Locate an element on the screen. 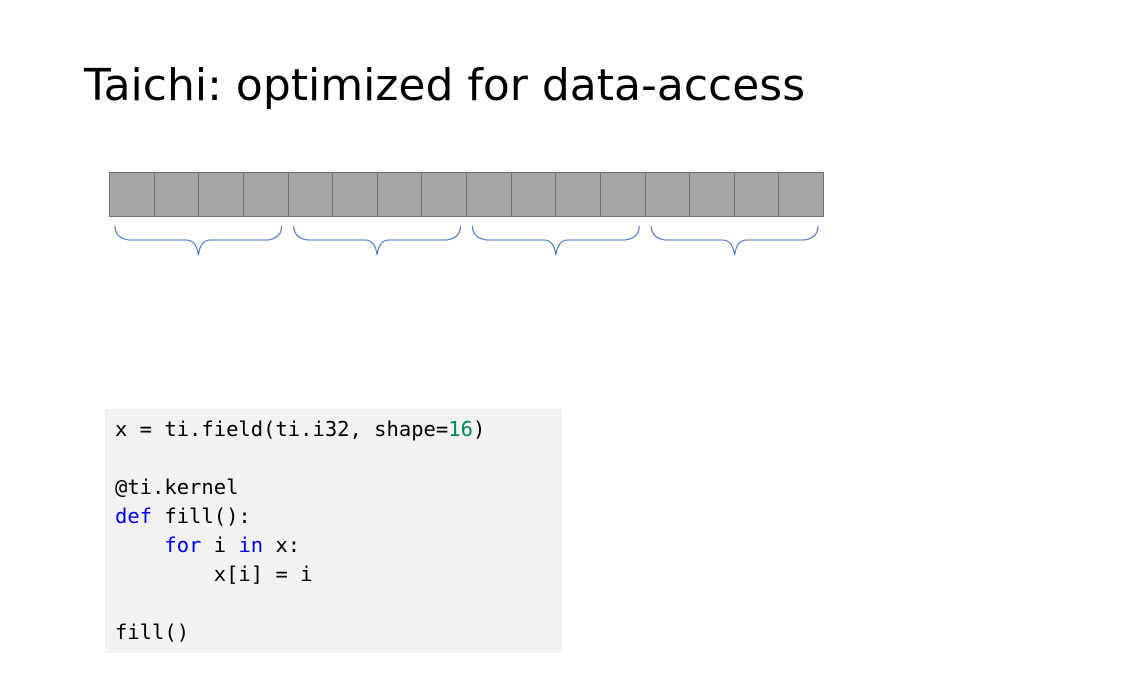  code-token: fill(): is located at coordinates (201, 516).